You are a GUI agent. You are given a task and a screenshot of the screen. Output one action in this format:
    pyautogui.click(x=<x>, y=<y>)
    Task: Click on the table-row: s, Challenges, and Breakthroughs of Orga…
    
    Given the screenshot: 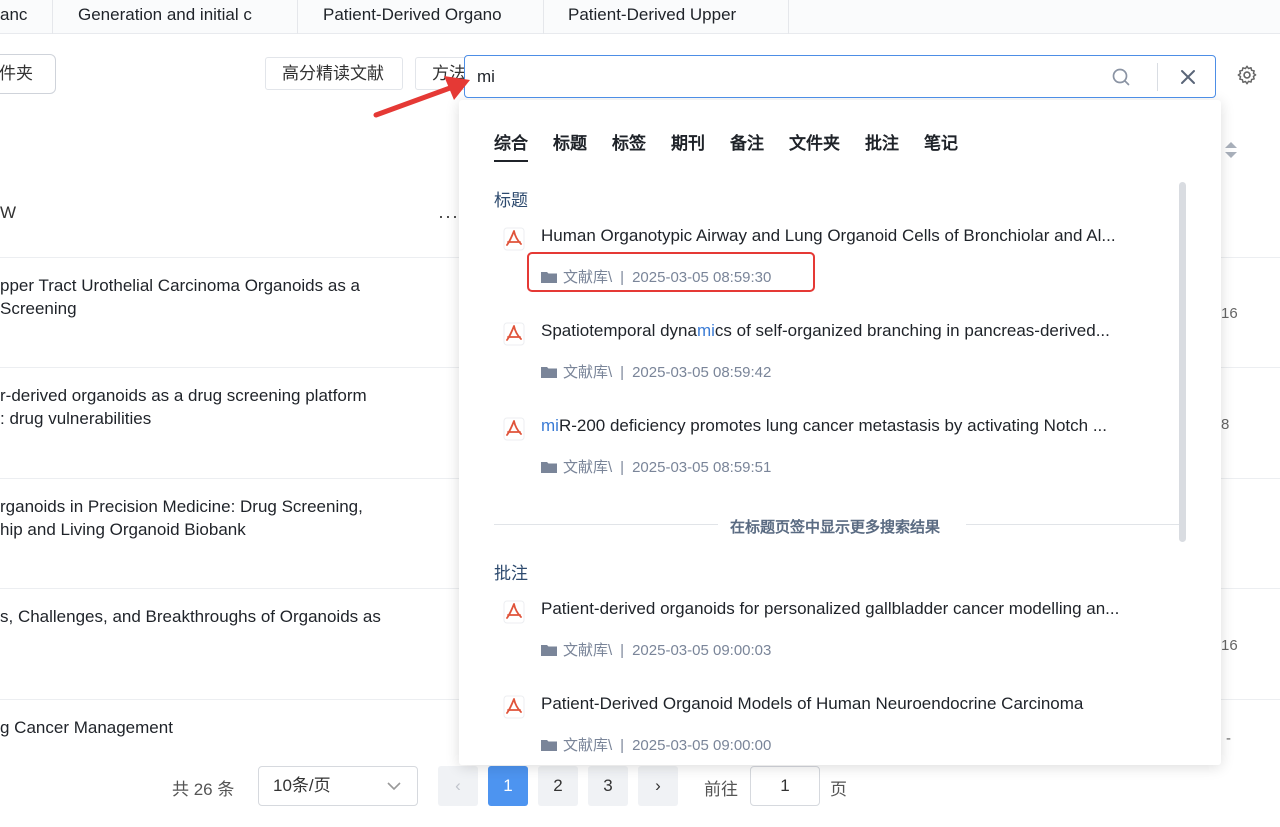 What is the action you would take?
    pyautogui.click(x=230, y=616)
    